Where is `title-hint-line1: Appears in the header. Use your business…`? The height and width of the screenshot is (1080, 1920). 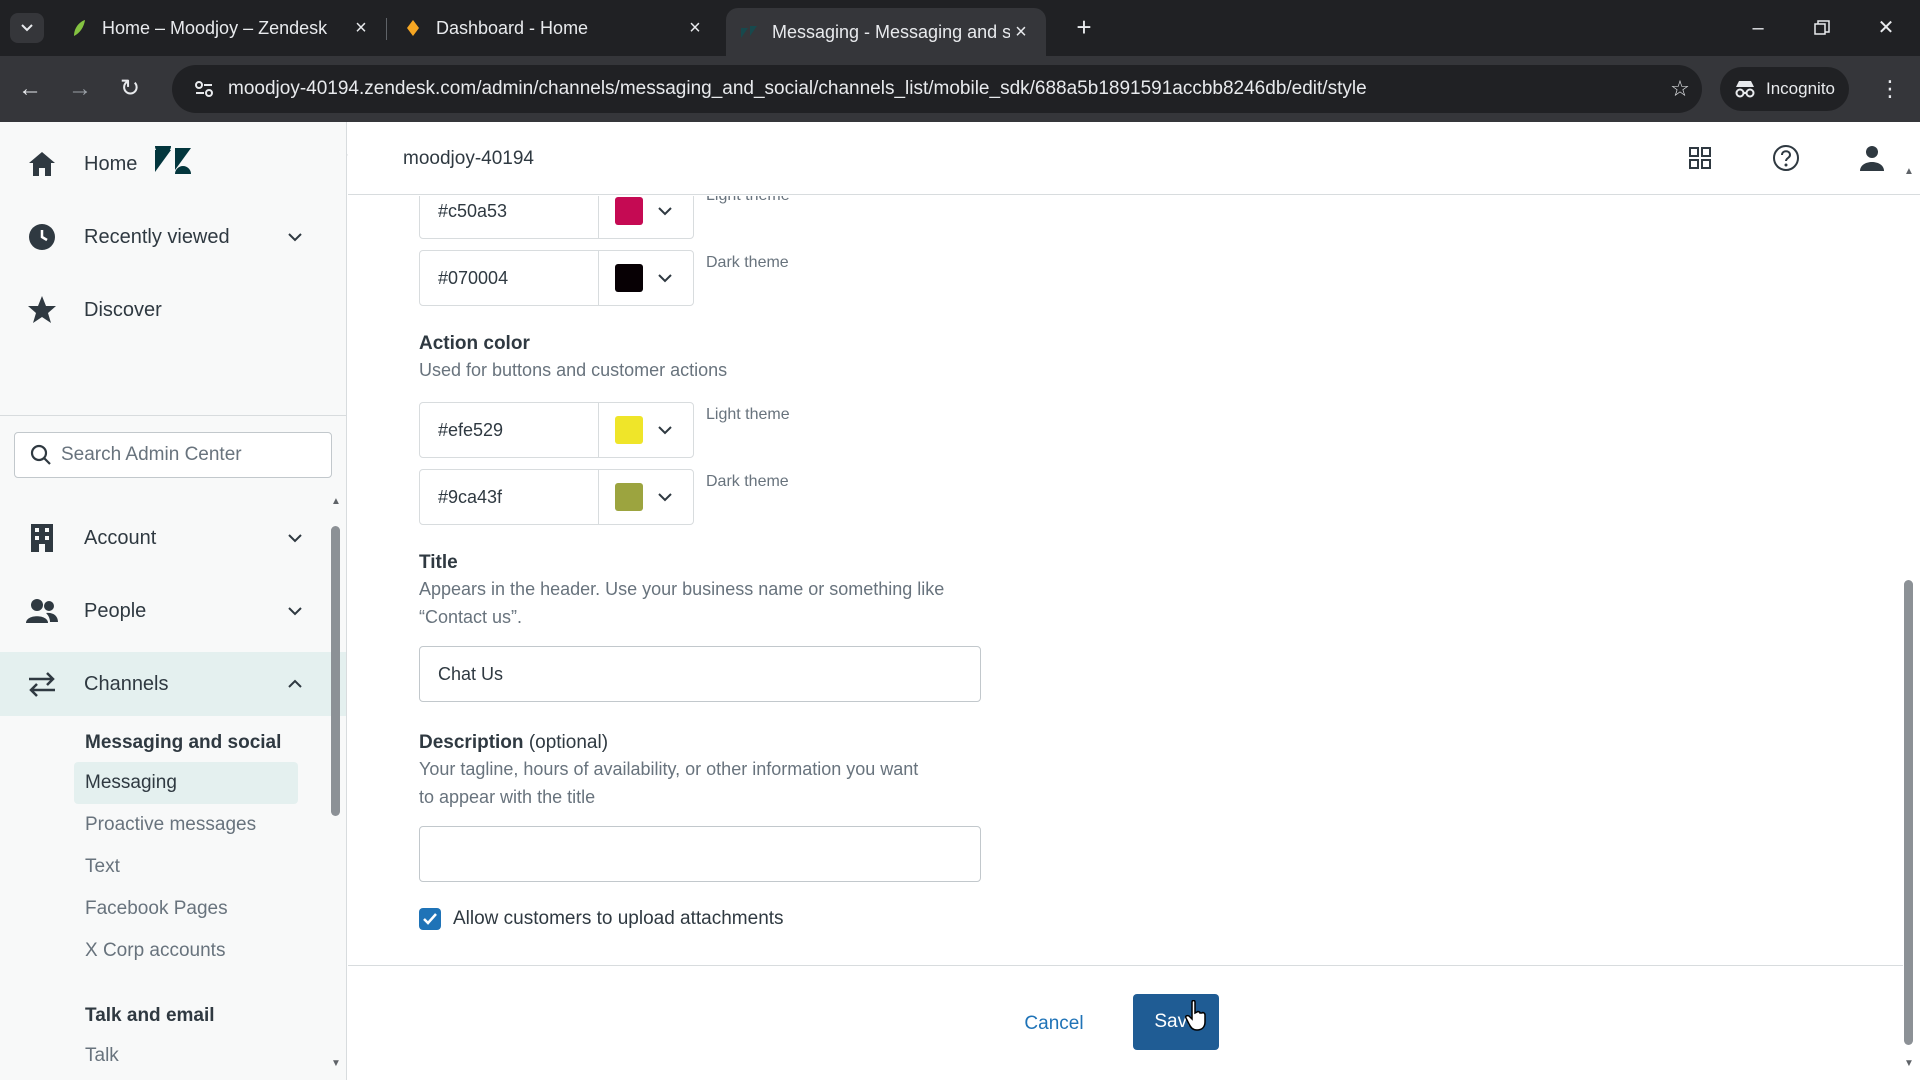
title-hint-line1: Appears in the header. Use your business… is located at coordinates (682, 589).